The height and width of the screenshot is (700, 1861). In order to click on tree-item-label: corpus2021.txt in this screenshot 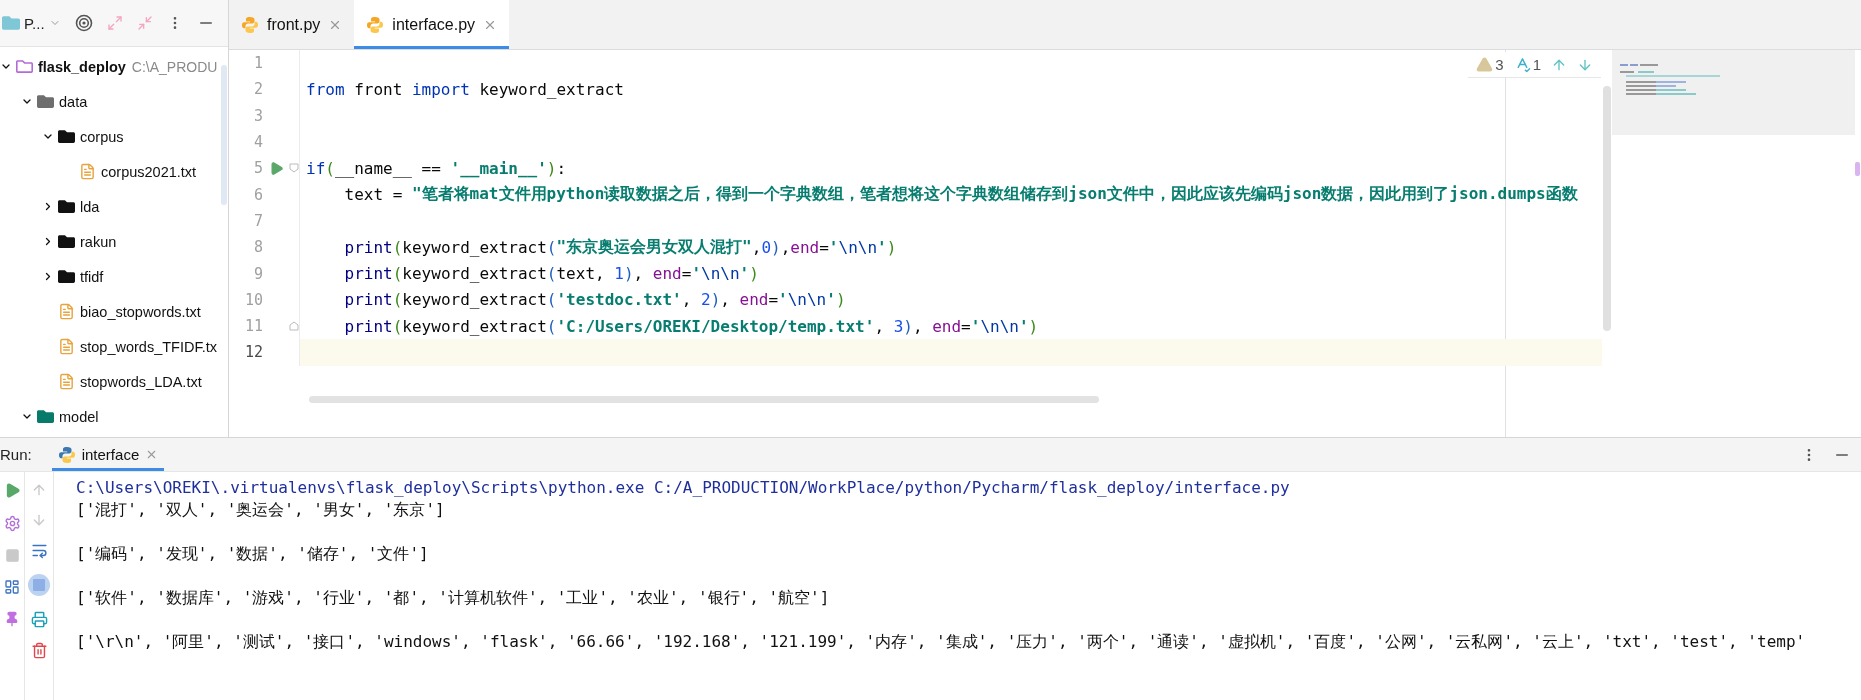, I will do `click(149, 171)`.